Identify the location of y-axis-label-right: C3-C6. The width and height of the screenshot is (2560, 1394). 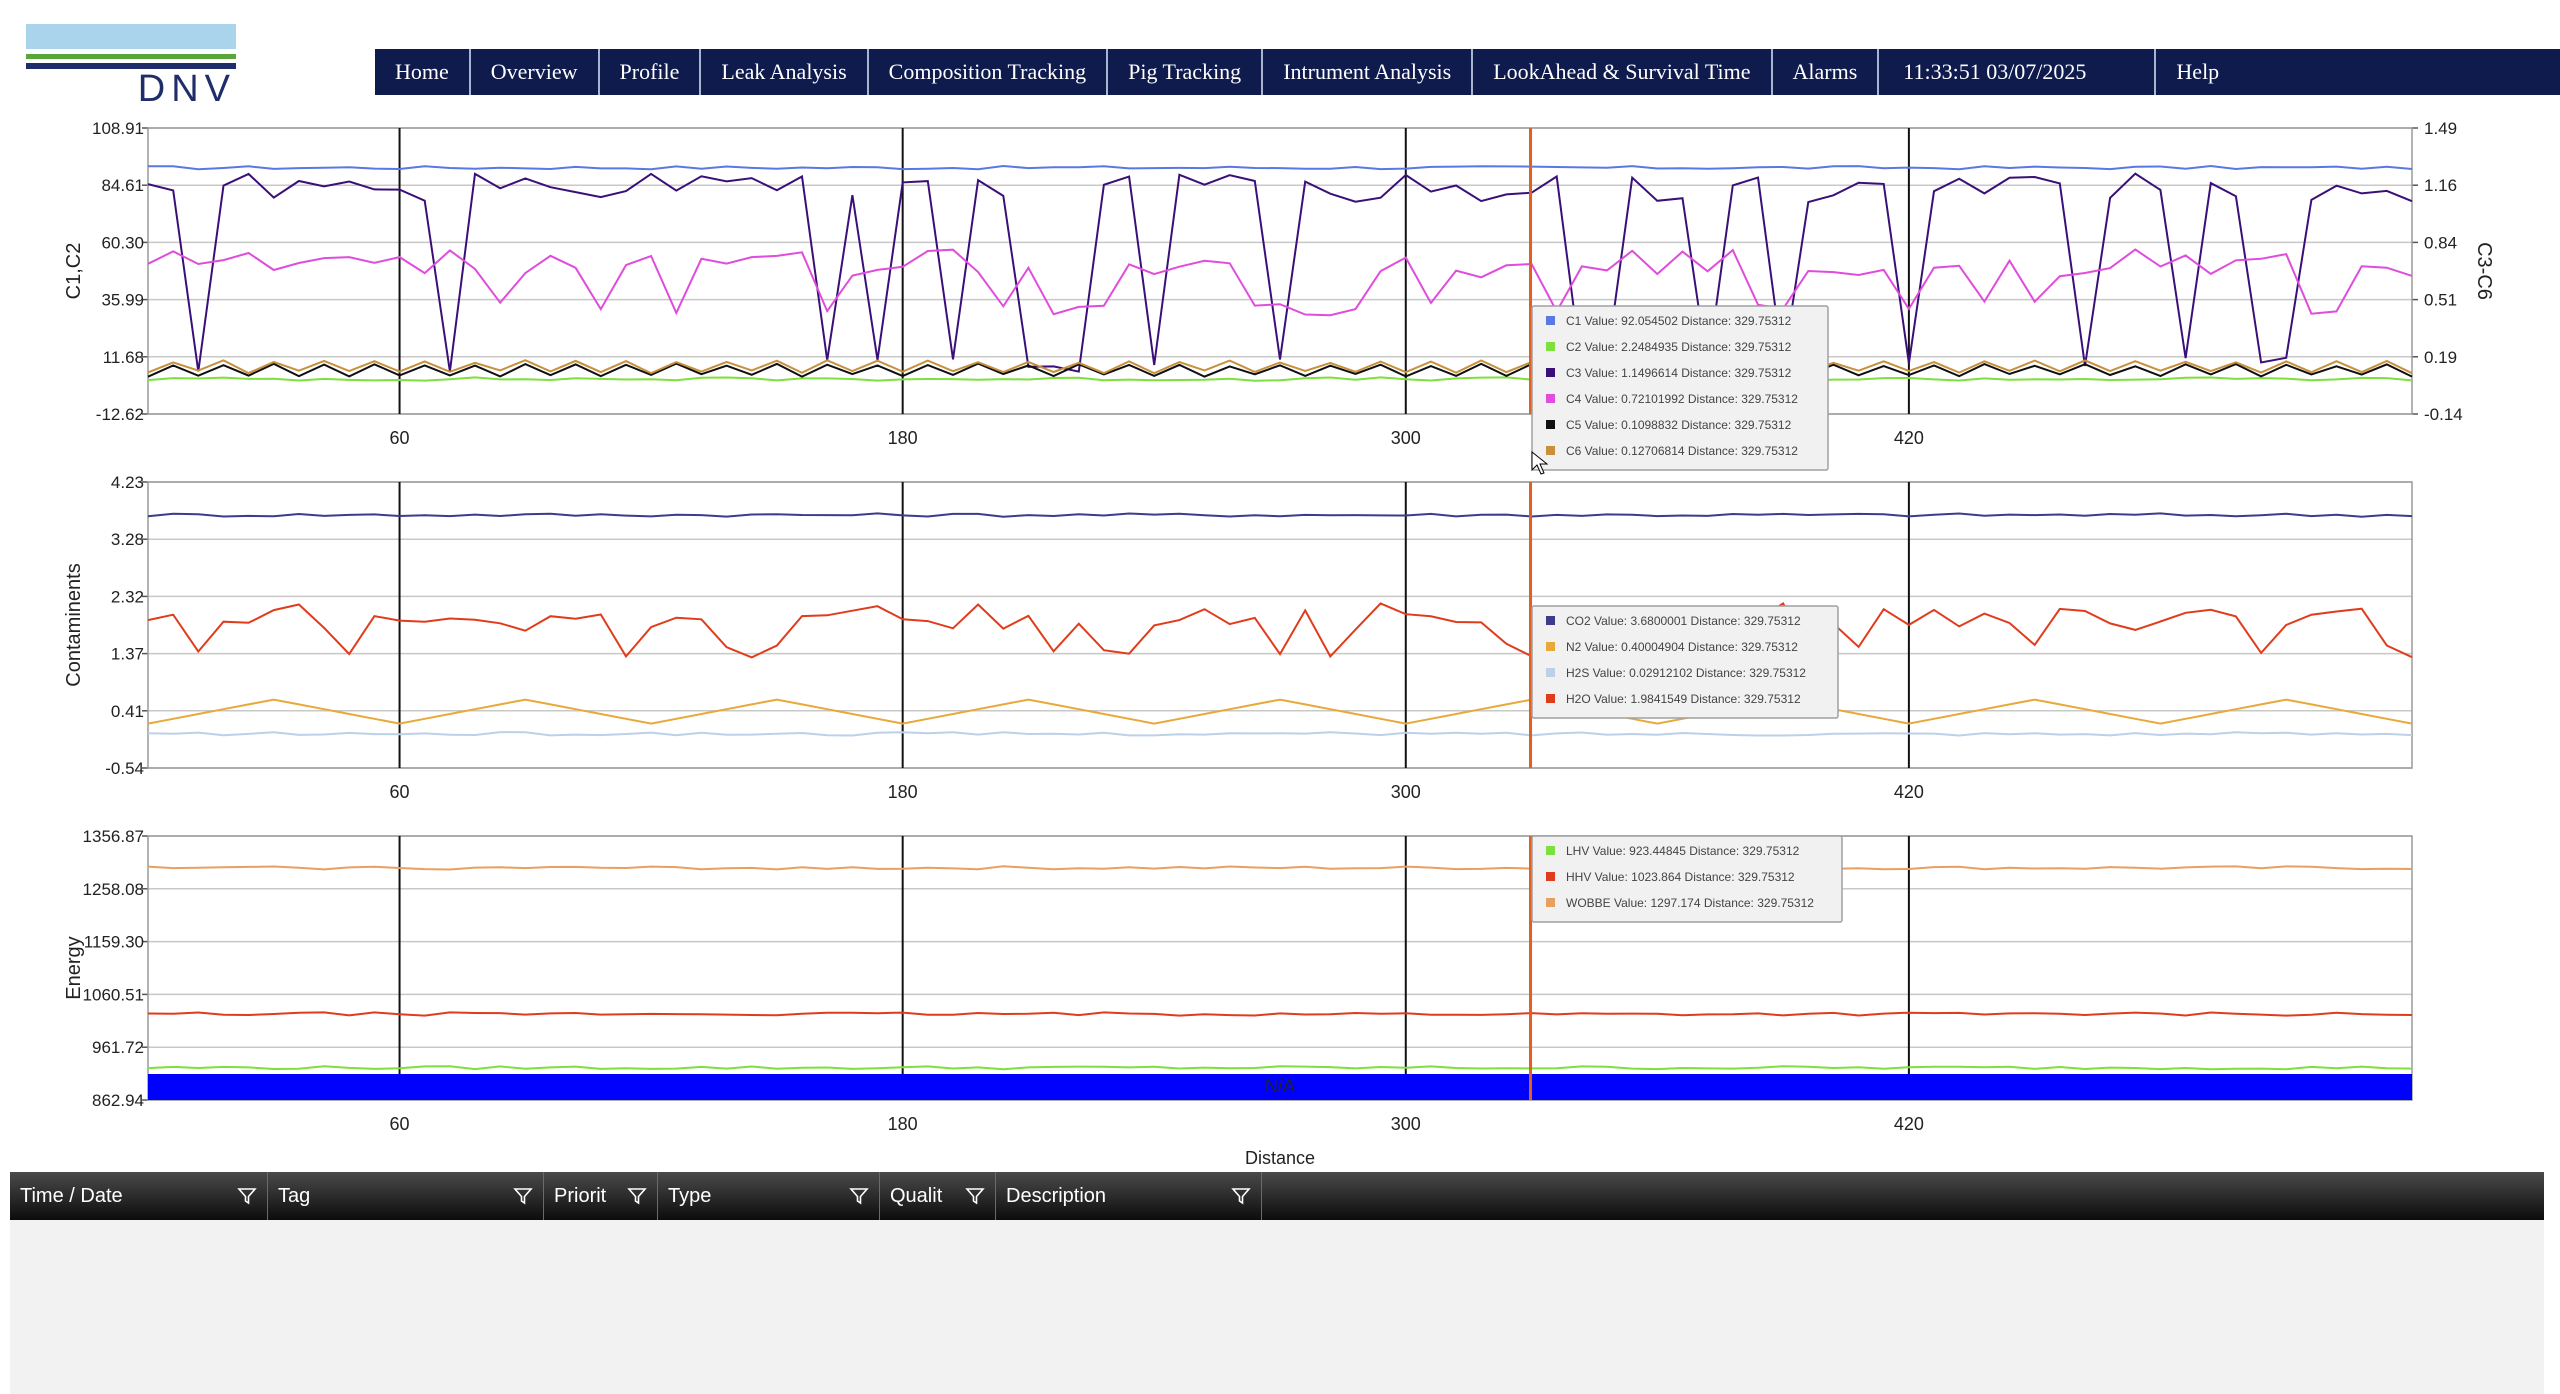
(2484, 271).